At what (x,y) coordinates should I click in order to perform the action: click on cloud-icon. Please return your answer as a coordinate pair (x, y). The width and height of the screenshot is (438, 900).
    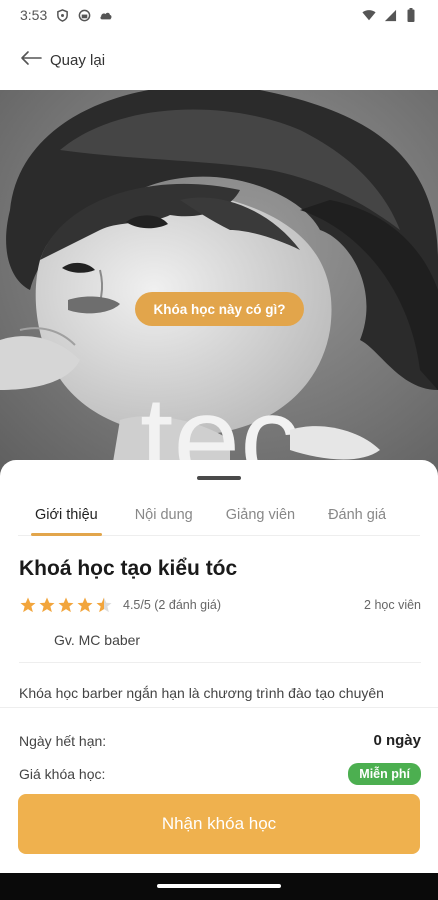
    Looking at the image, I should click on (106, 15).